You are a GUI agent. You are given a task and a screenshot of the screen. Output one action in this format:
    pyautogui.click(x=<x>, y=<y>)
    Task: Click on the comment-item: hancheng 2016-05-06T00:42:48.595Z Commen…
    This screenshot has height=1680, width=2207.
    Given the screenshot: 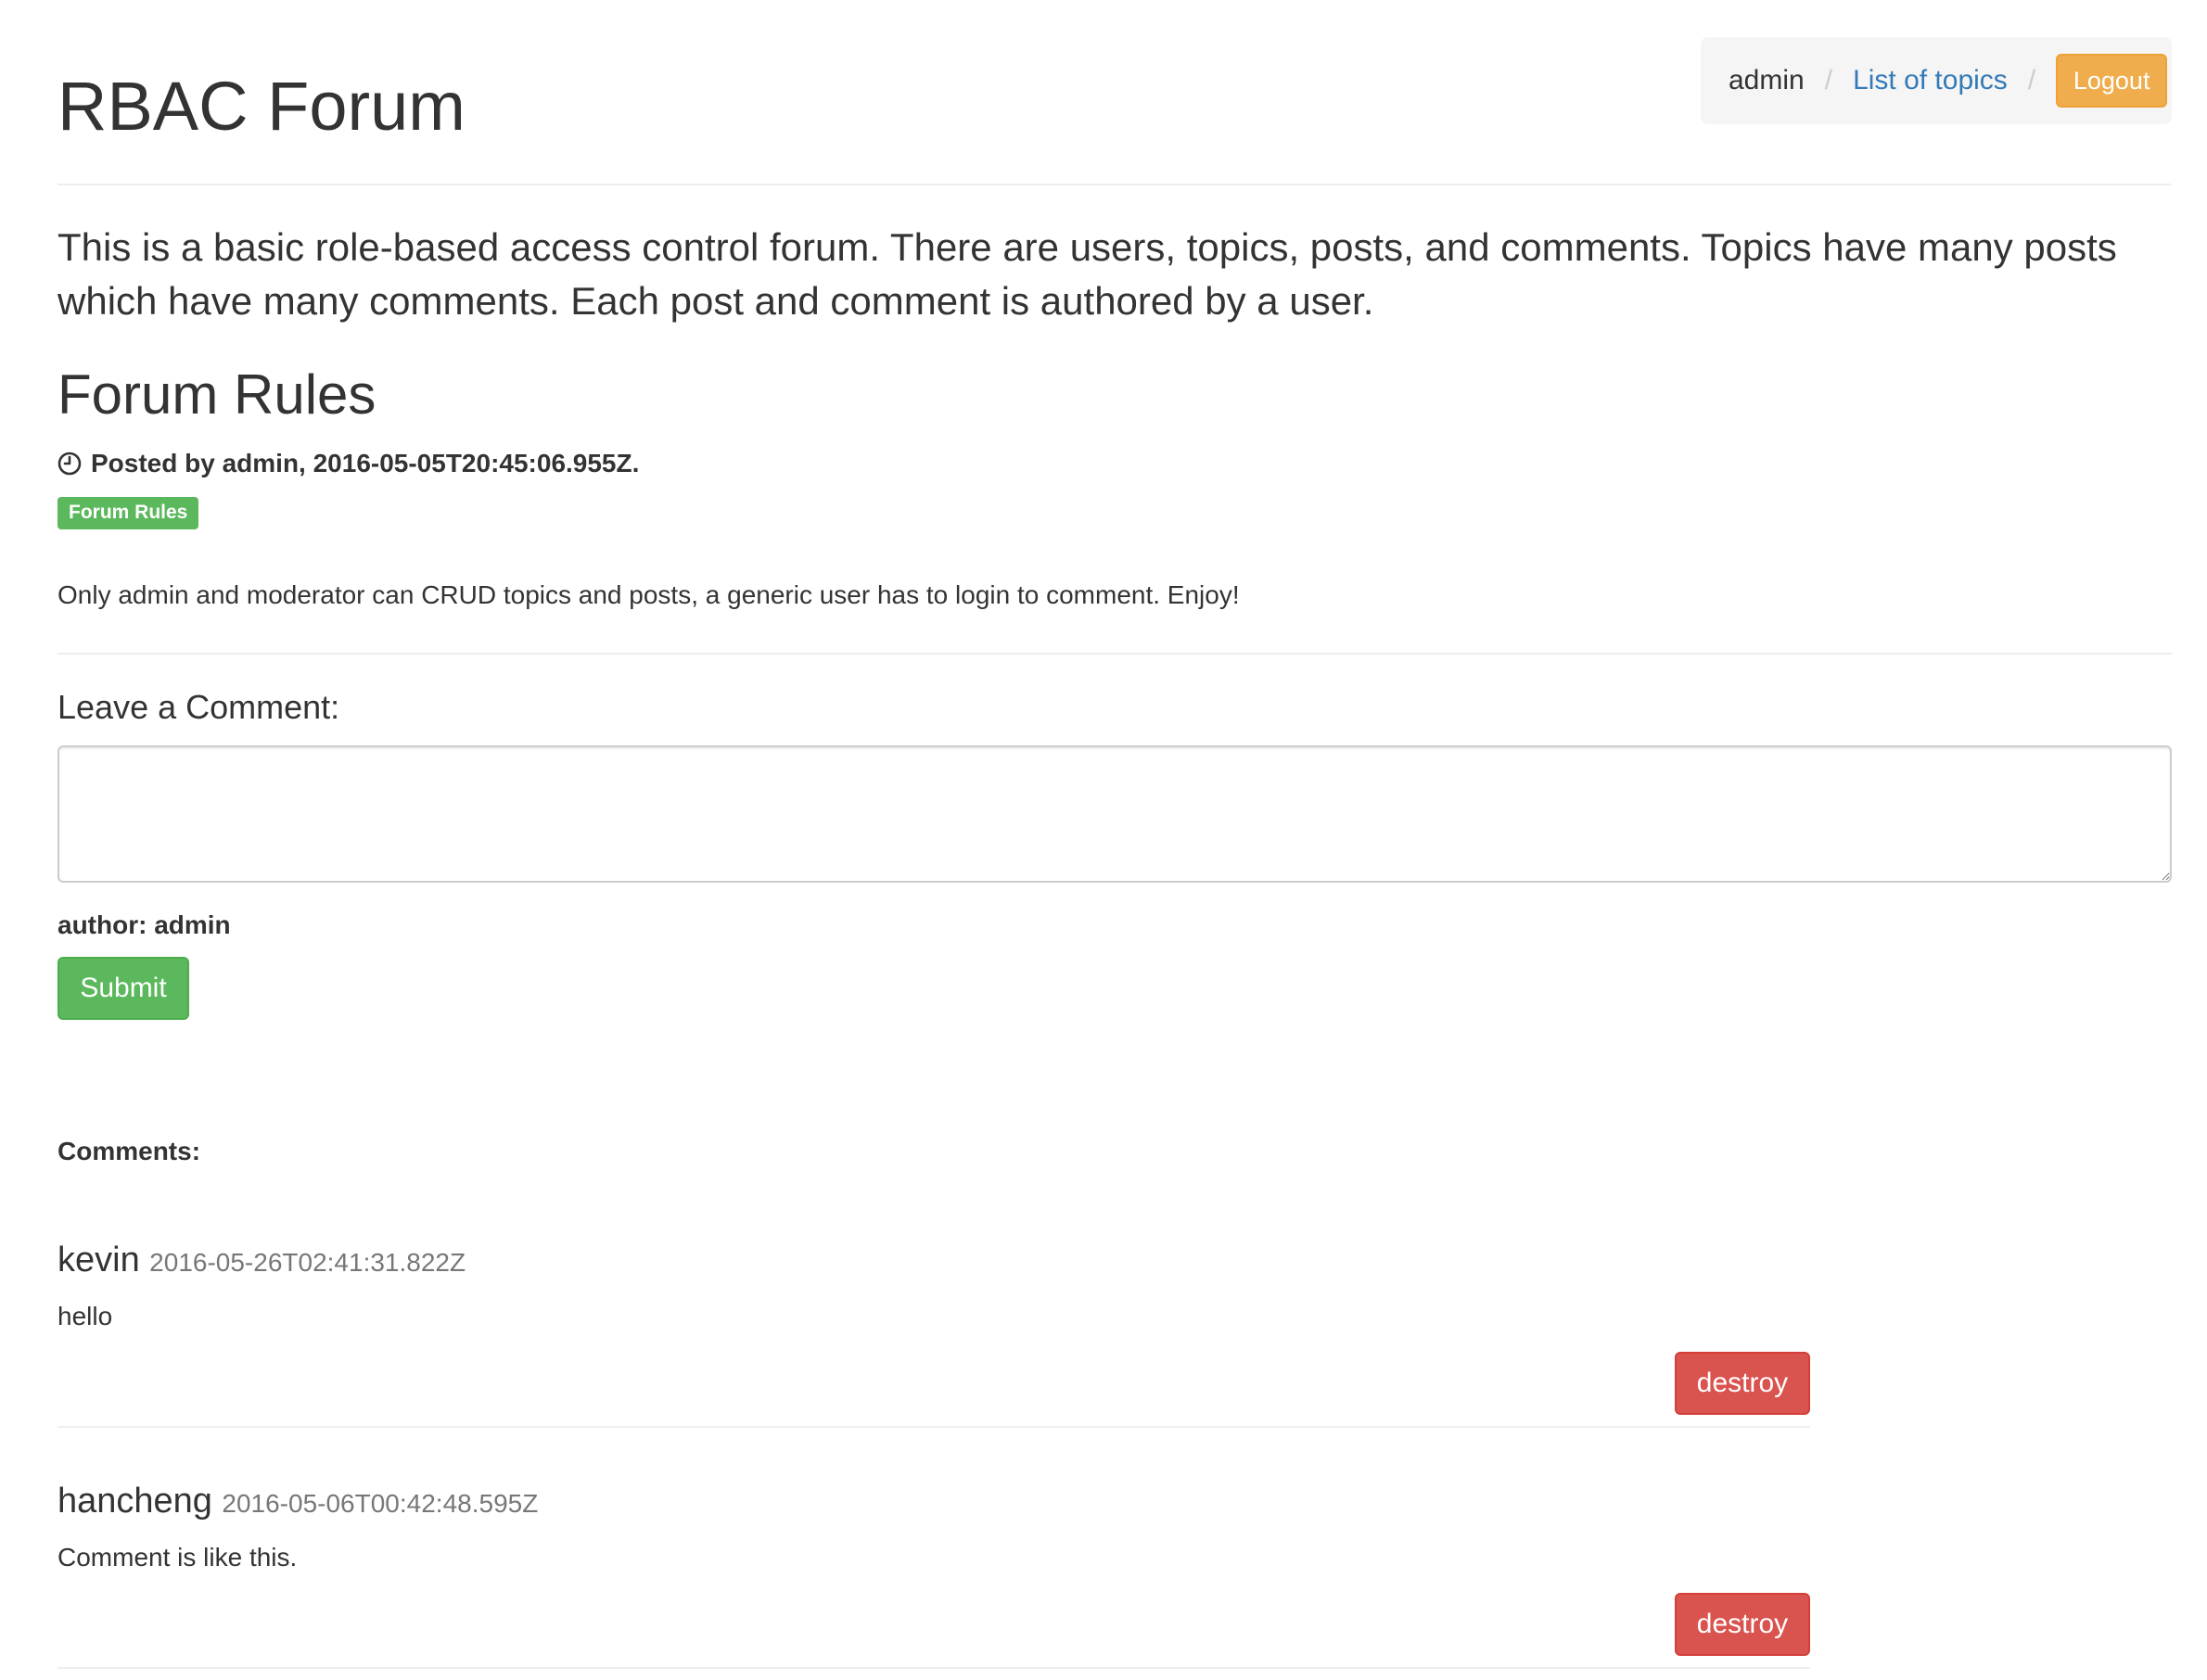 What is the action you would take?
    pyautogui.click(x=934, y=1575)
    